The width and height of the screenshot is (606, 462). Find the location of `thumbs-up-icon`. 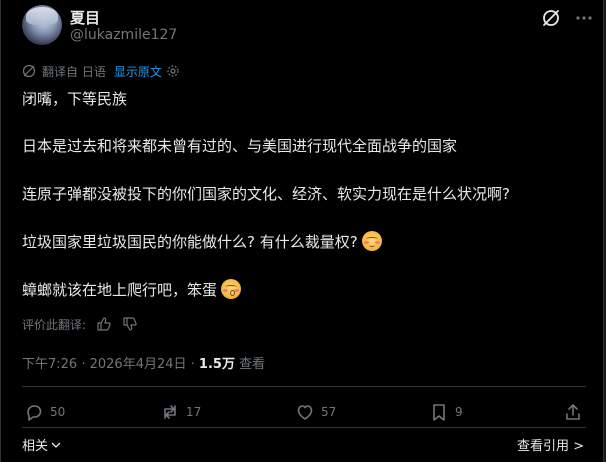

thumbs-up-icon is located at coordinates (104, 324).